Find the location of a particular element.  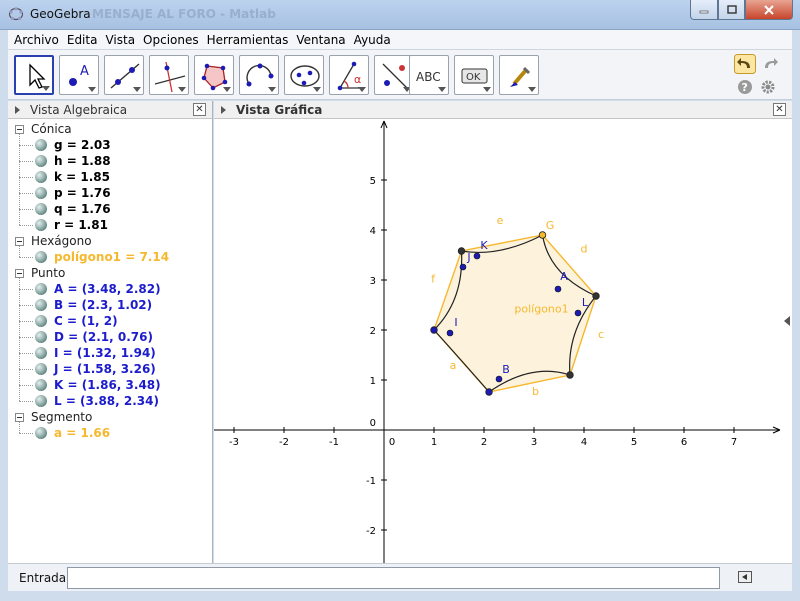

algebra-object-row: L = (3.88, 2.34) is located at coordinates (114, 401).